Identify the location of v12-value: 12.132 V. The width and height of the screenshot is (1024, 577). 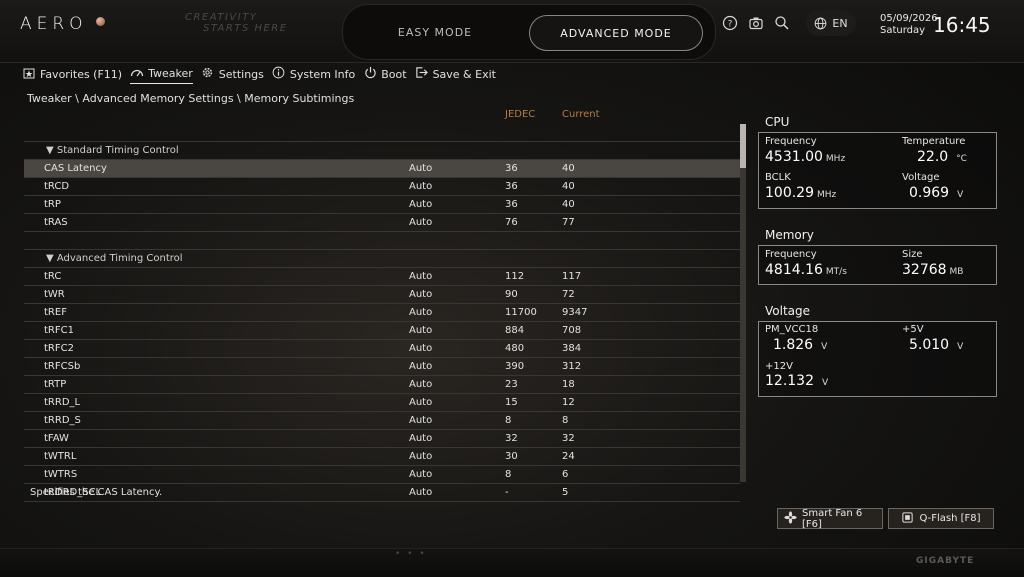
(796, 381).